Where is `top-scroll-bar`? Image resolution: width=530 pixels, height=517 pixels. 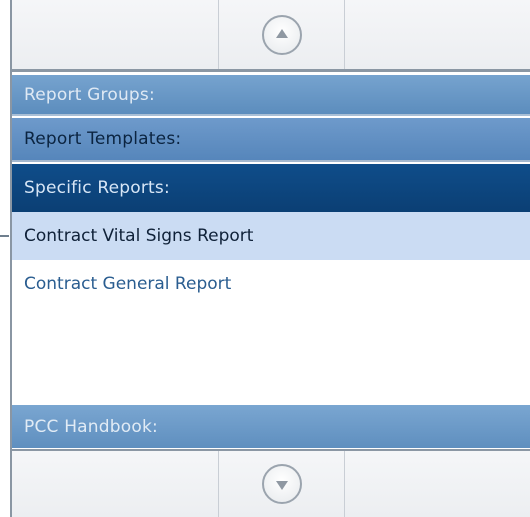
top-scroll-bar is located at coordinates (271, 36).